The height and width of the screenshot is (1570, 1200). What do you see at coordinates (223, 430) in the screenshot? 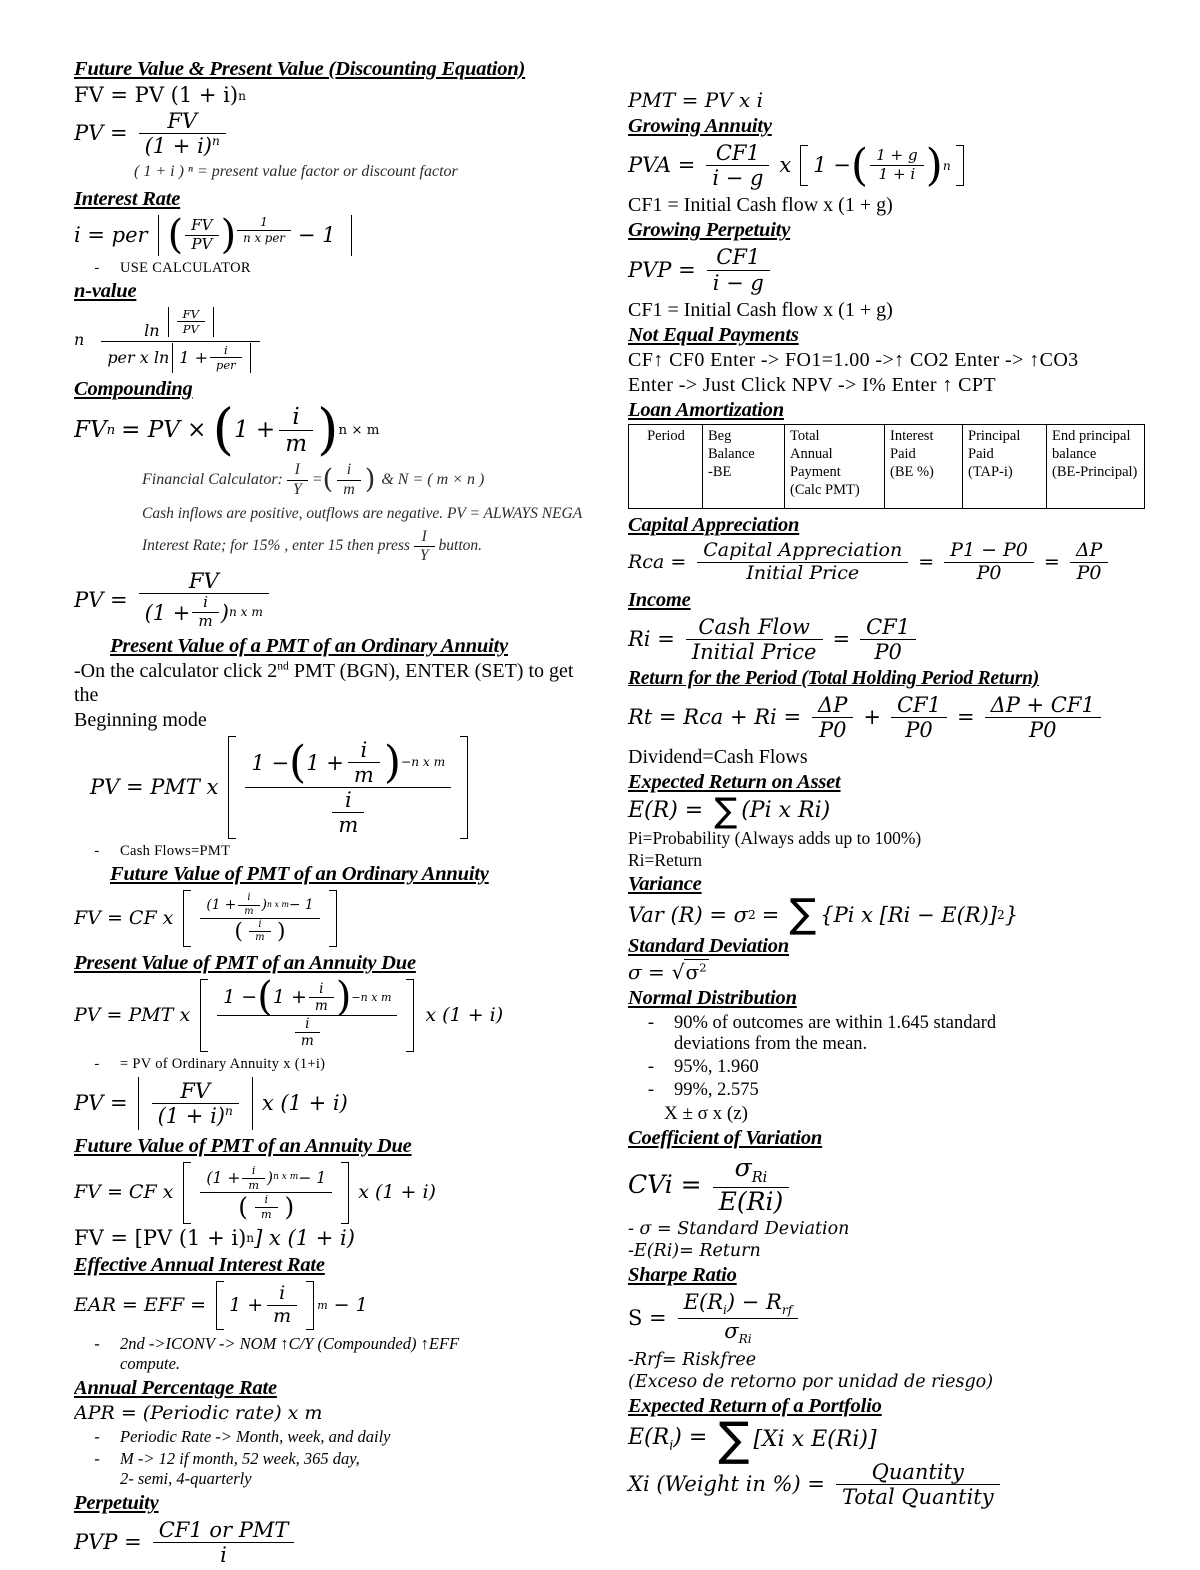
I see `comp-paren-open: (` at bounding box center [223, 430].